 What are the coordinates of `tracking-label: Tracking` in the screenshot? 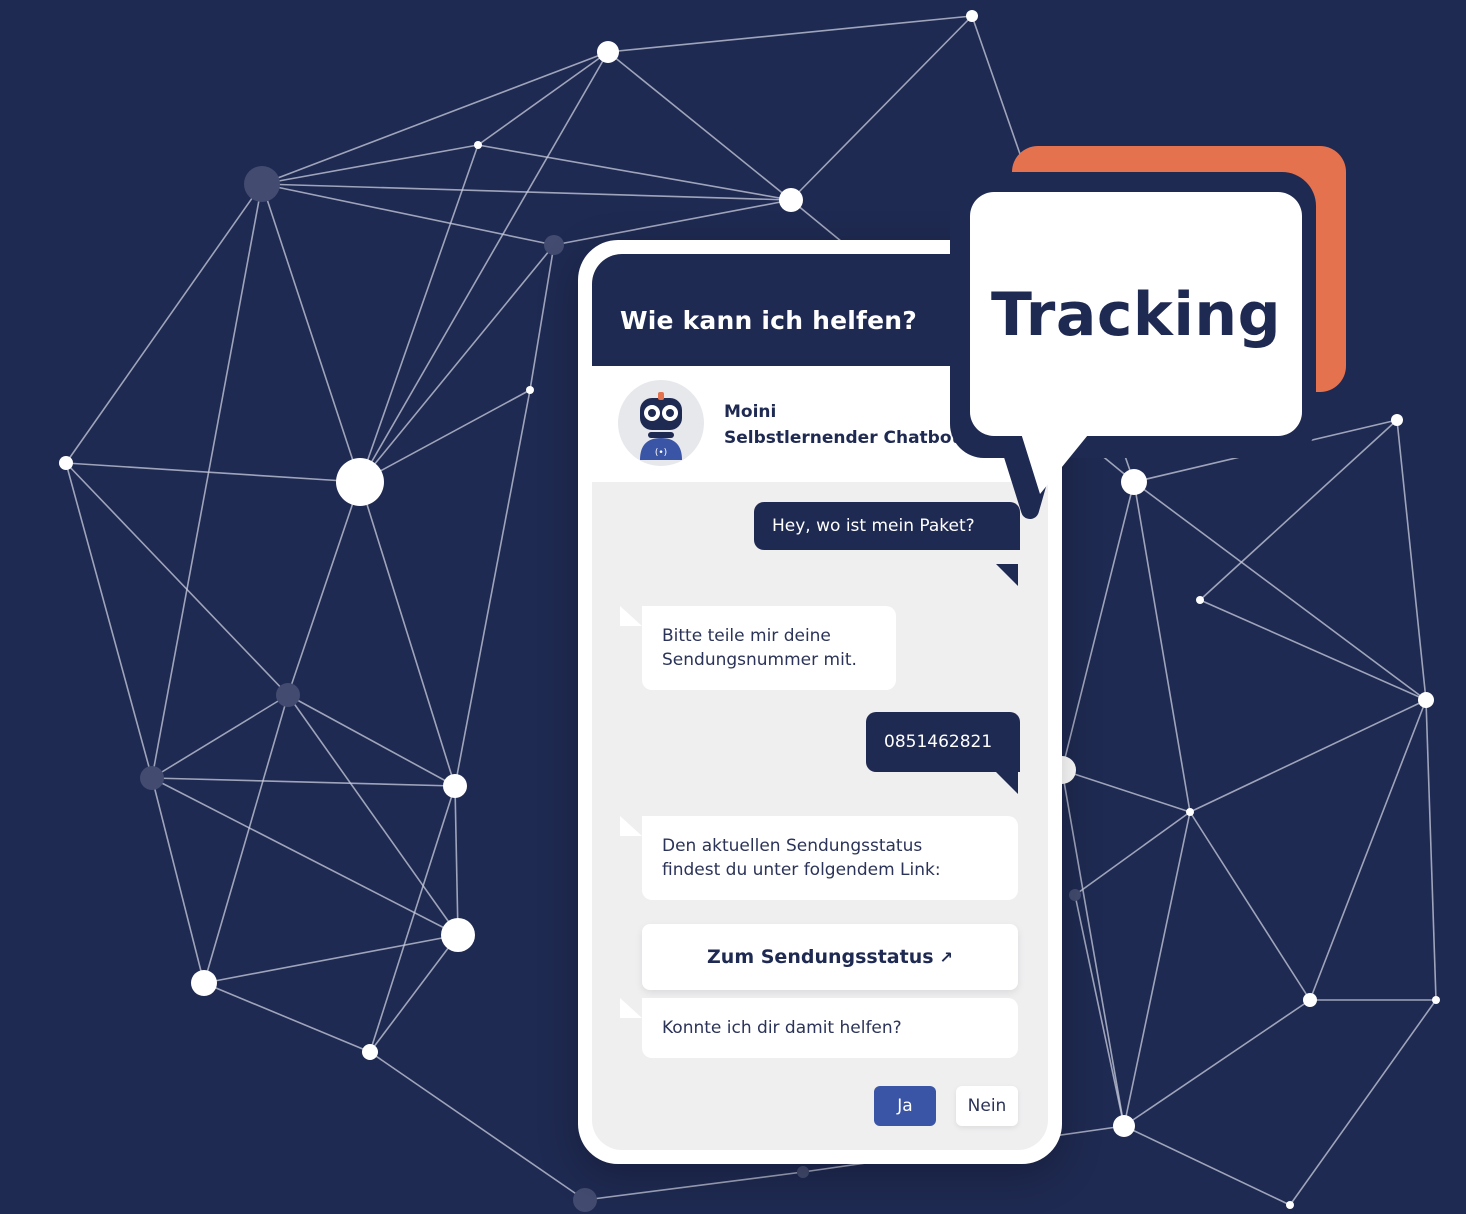 It's located at (1136, 315).